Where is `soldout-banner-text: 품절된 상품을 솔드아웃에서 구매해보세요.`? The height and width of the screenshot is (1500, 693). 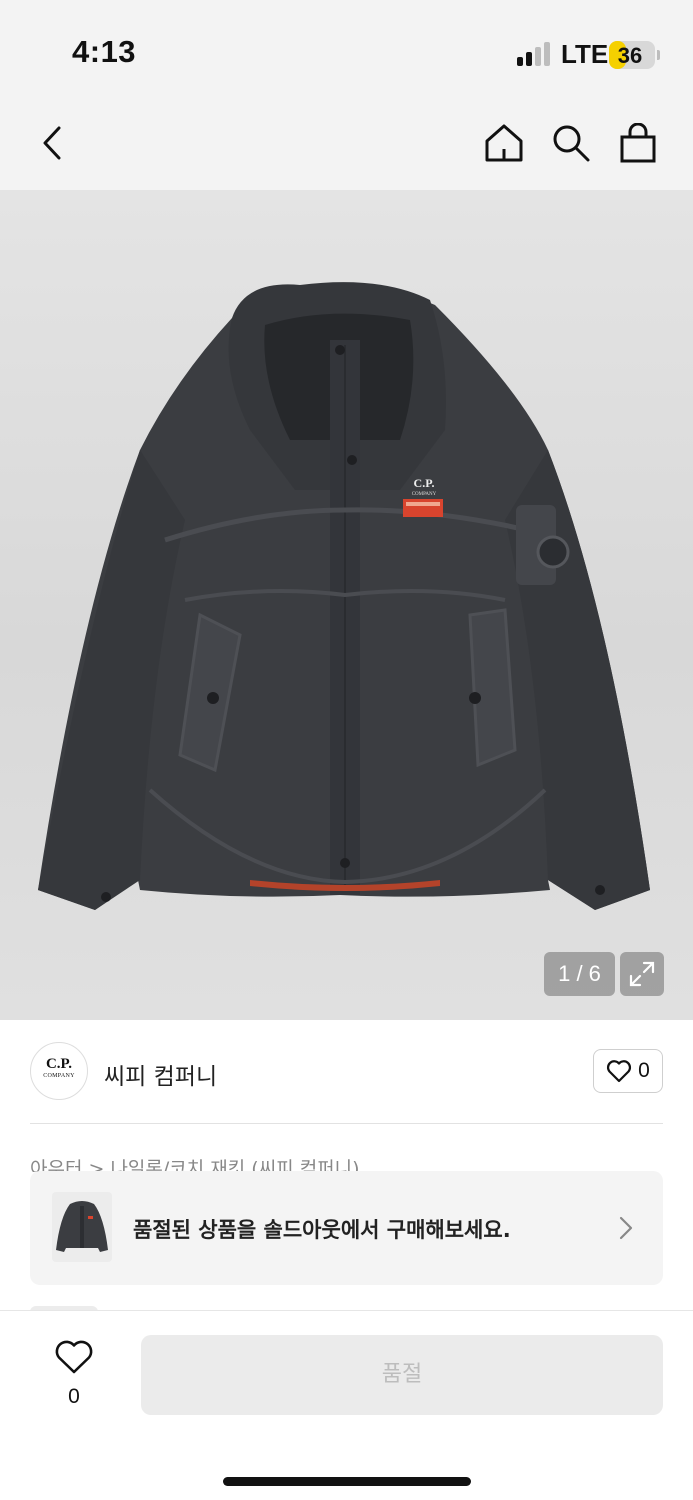 soldout-banner-text: 품절된 상품을 솔드아웃에서 구매해보세요. is located at coordinates (322, 1230).